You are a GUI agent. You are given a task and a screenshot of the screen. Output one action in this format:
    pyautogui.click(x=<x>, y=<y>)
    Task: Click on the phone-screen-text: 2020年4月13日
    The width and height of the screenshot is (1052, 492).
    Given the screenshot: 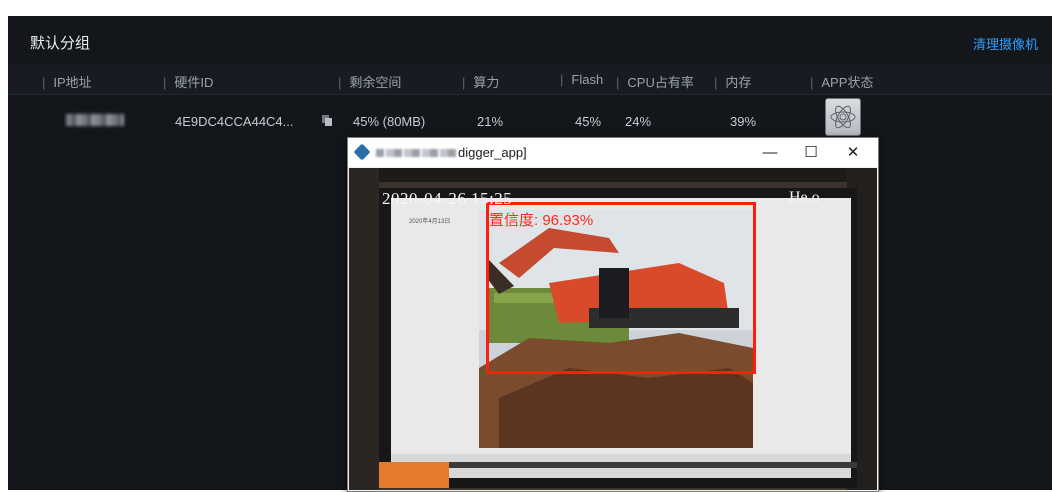 What is the action you would take?
    pyautogui.click(x=430, y=222)
    